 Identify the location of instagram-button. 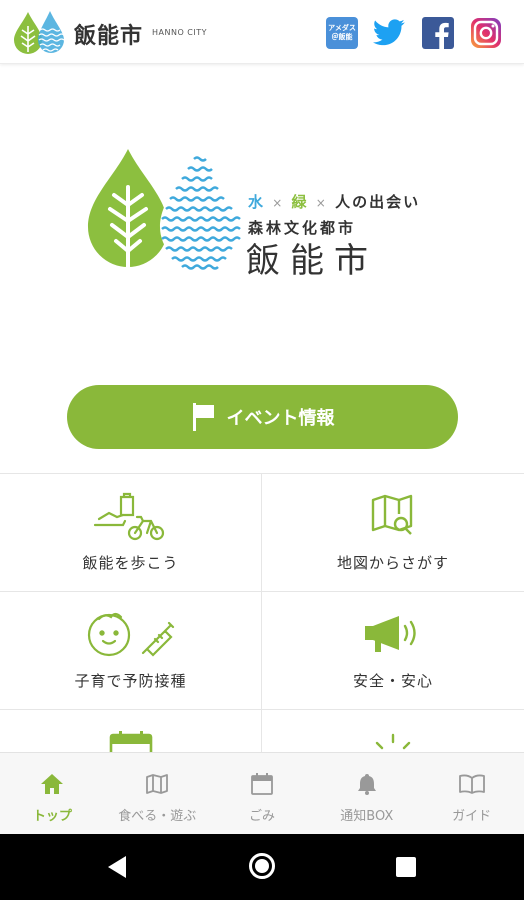
(486, 33).